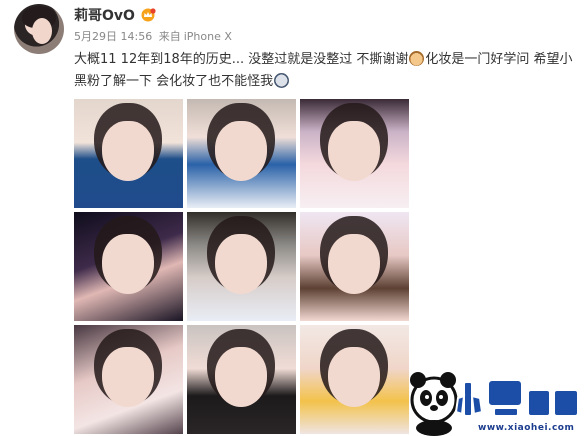 This screenshot has width=584, height=436. I want to click on post-source: iPhone X, so click(208, 36).